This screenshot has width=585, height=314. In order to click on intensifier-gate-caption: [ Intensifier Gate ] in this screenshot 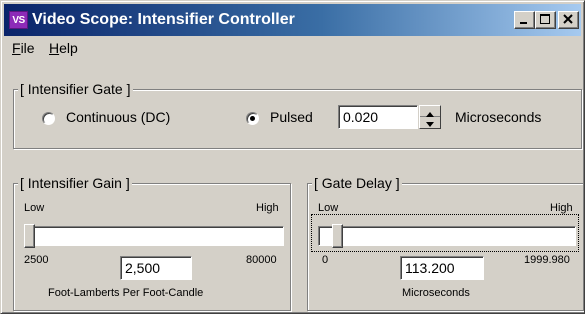, I will do `click(75, 89)`.